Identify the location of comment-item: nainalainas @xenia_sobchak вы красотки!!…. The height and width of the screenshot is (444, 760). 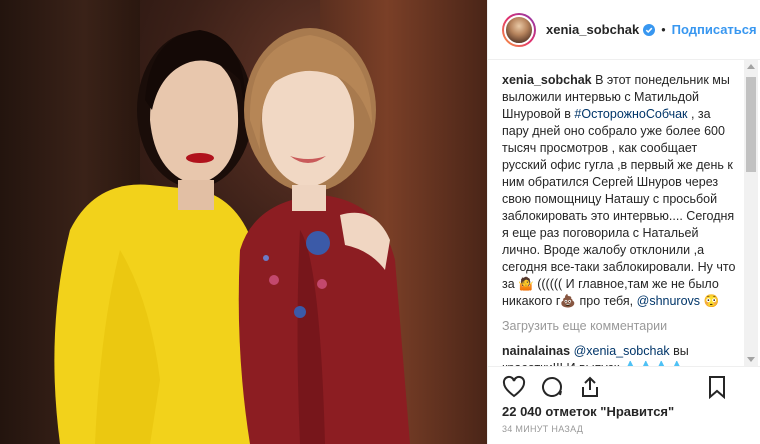
(620, 354).